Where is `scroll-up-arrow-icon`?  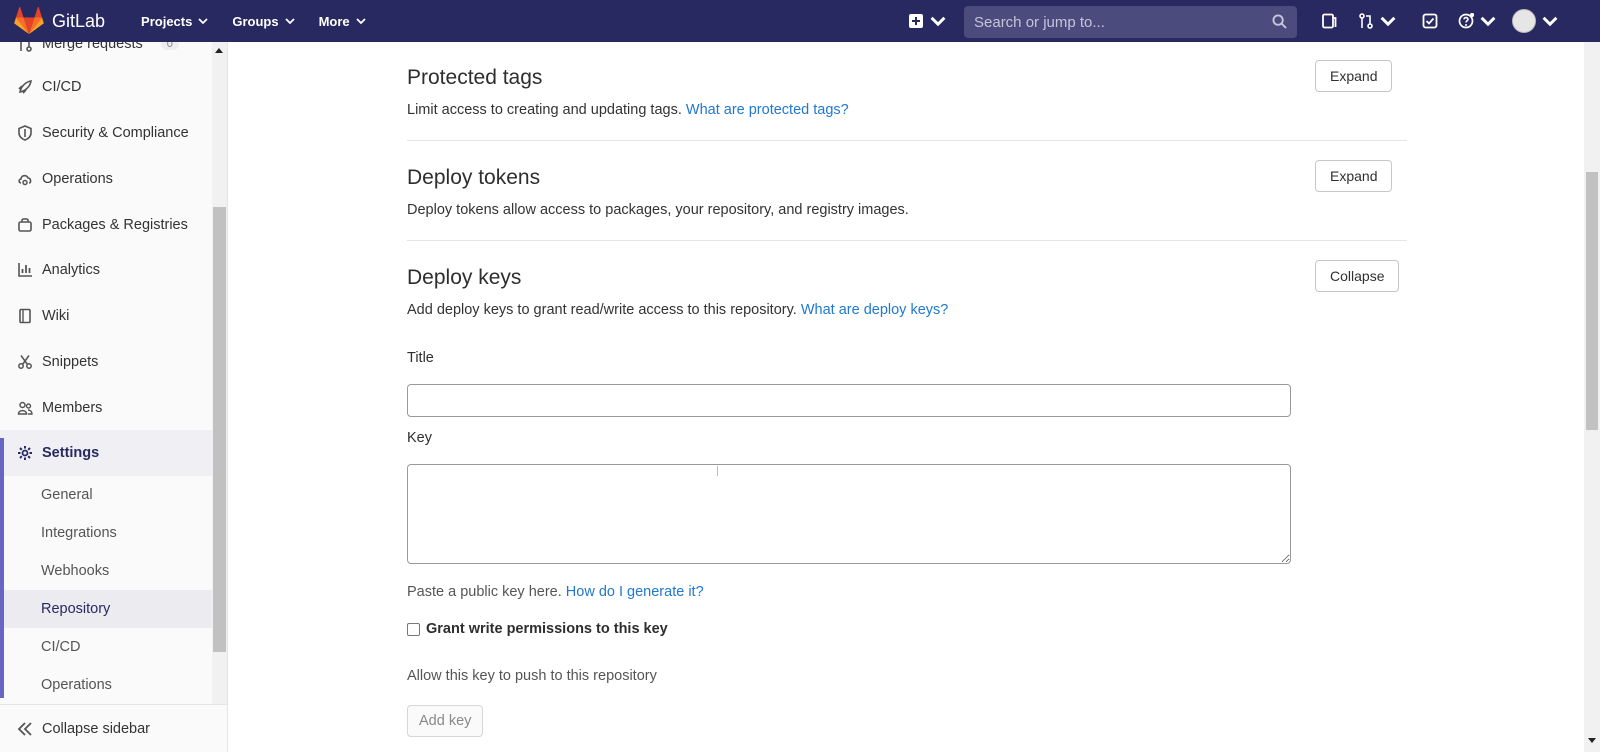
scroll-up-arrow-icon is located at coordinates (219, 50).